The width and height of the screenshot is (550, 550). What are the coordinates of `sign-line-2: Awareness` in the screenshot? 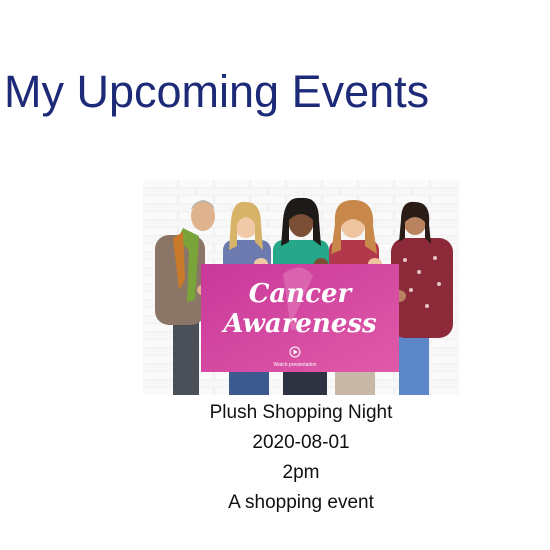 It's located at (298, 324).